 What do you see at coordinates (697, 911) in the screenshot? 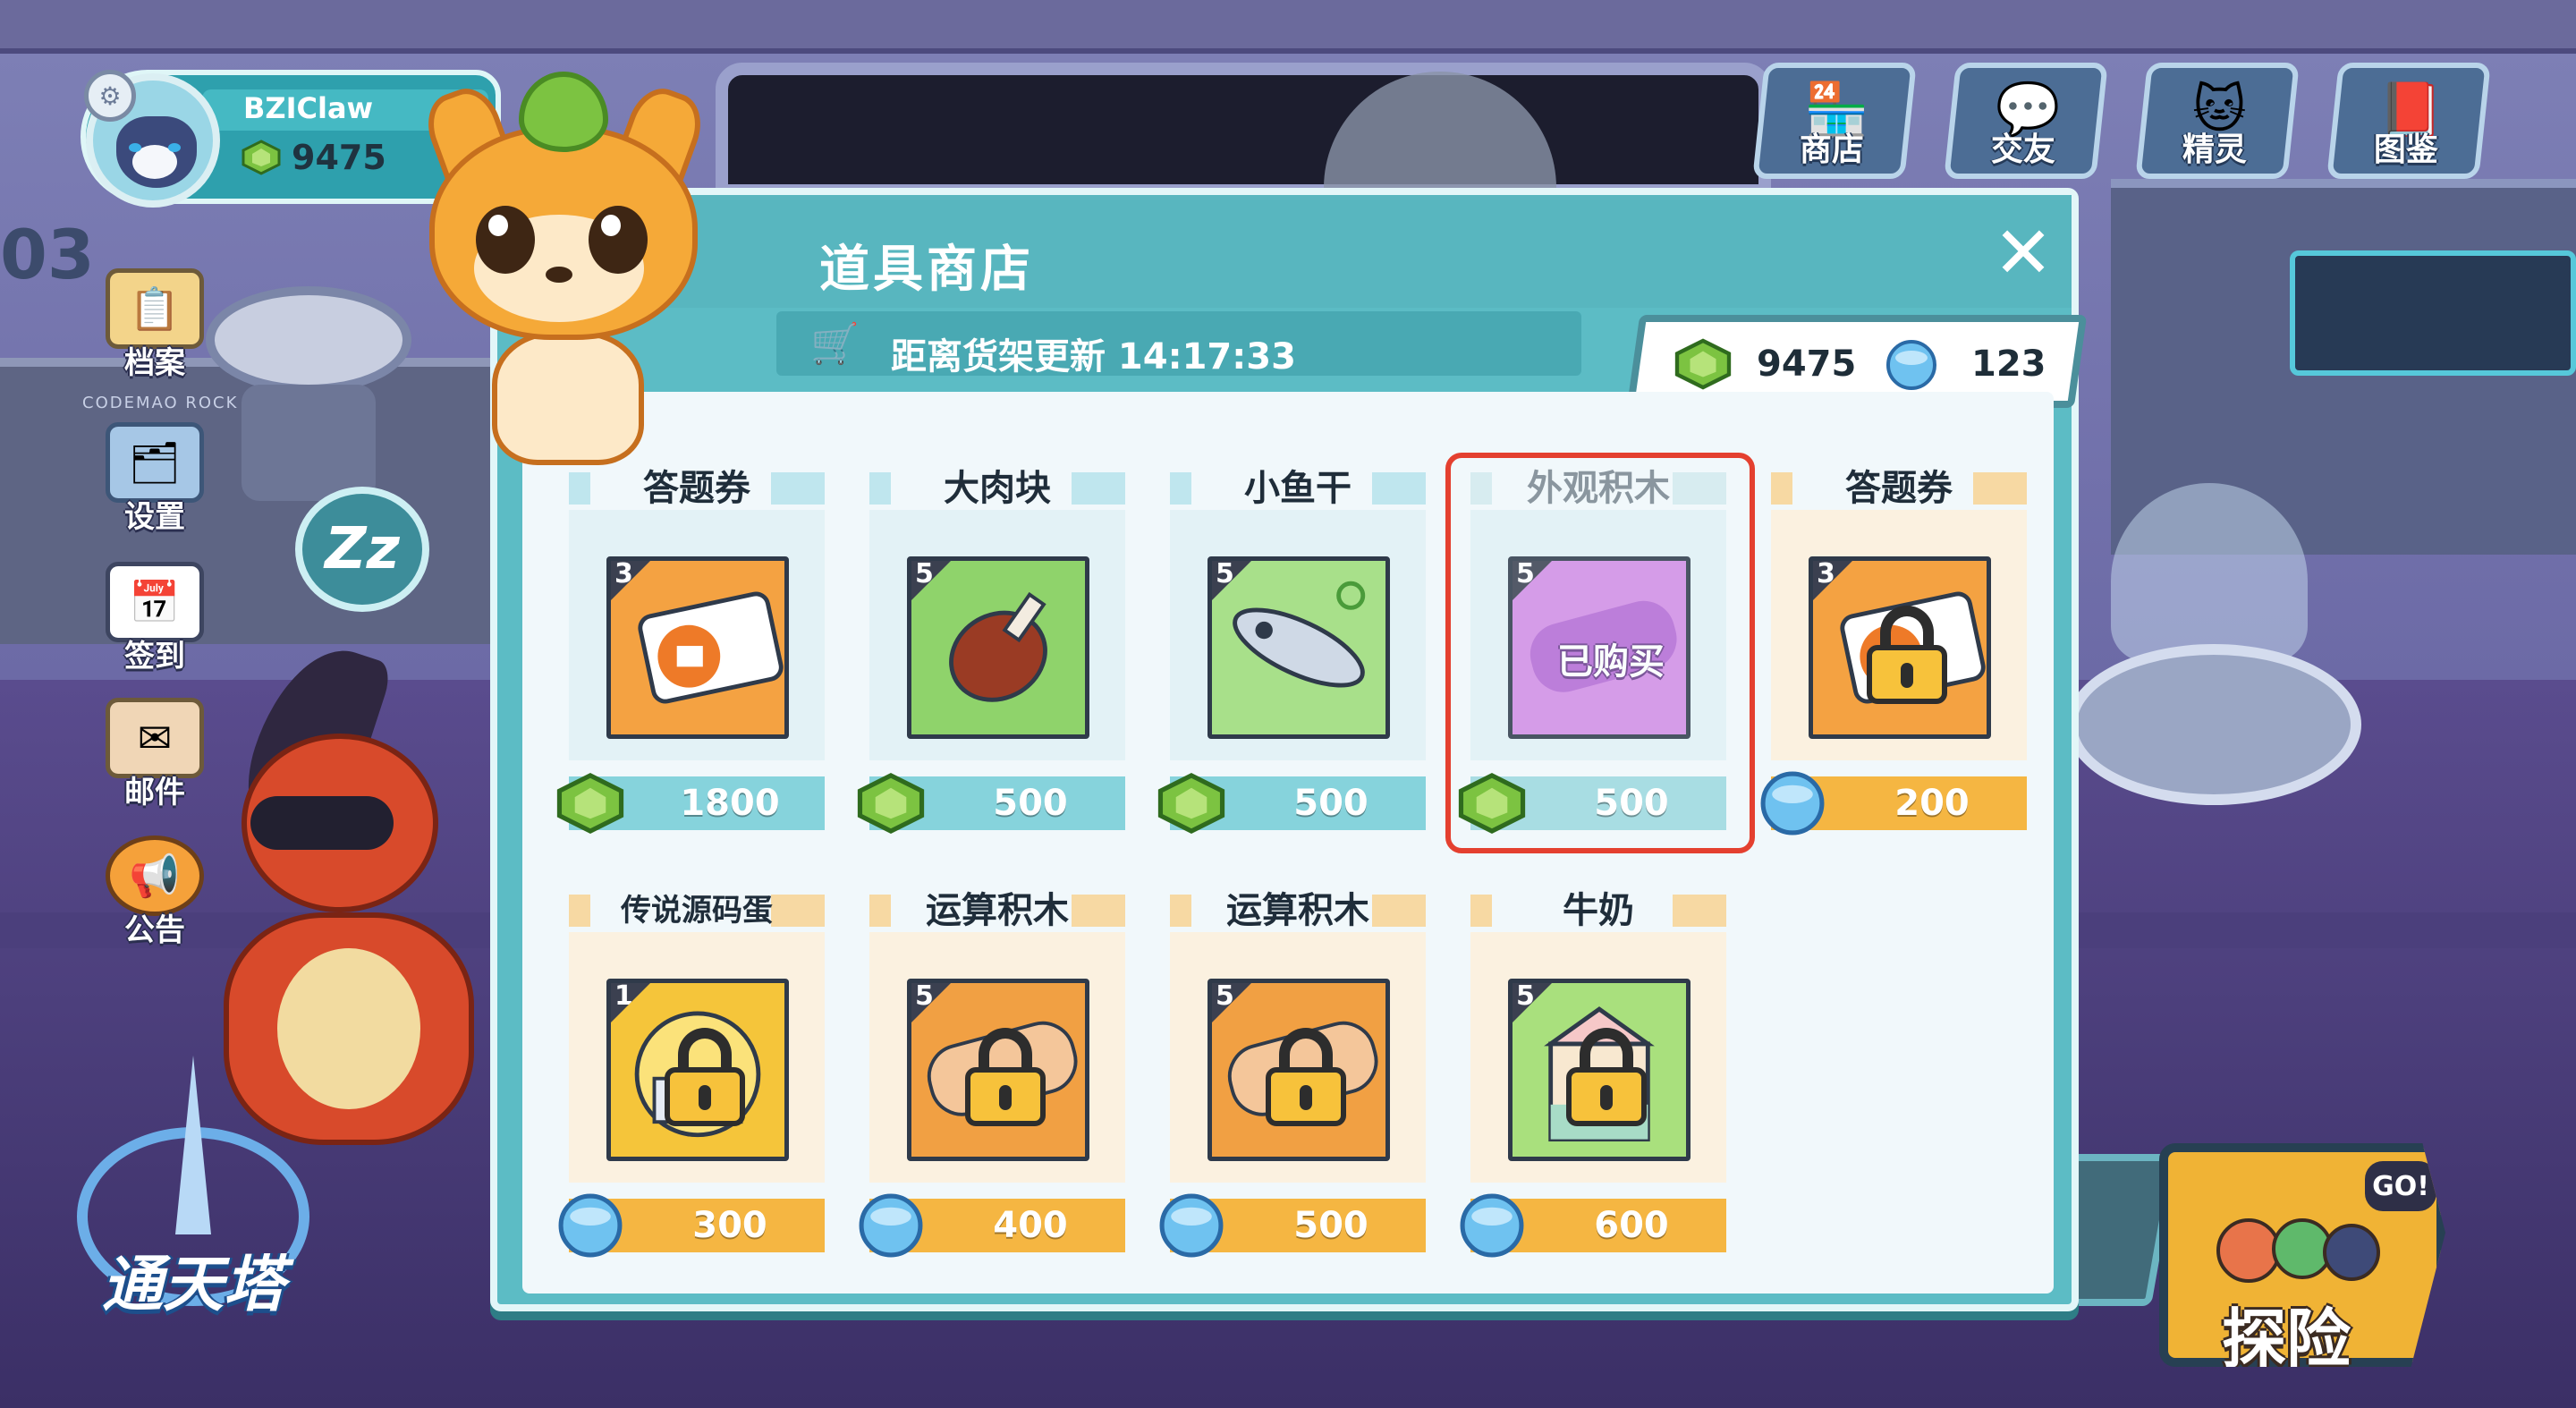
I see `item-name: 传说源码蛋` at bounding box center [697, 911].